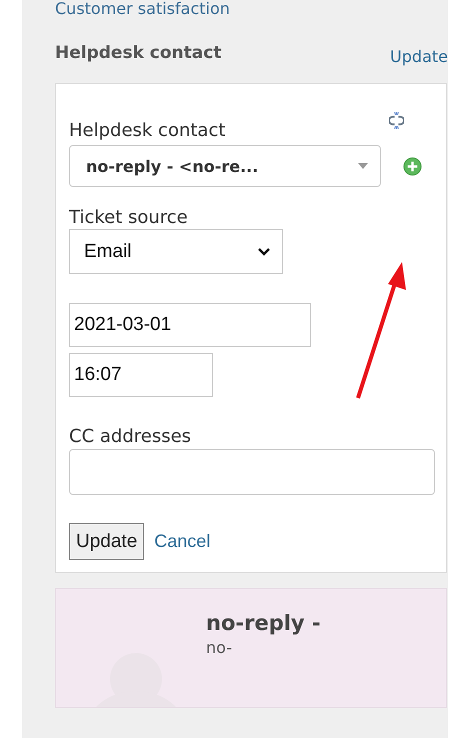 This screenshot has width=465, height=738. Describe the element at coordinates (190, 325) in the screenshot. I see `date-field: 2021-03-01` at that location.